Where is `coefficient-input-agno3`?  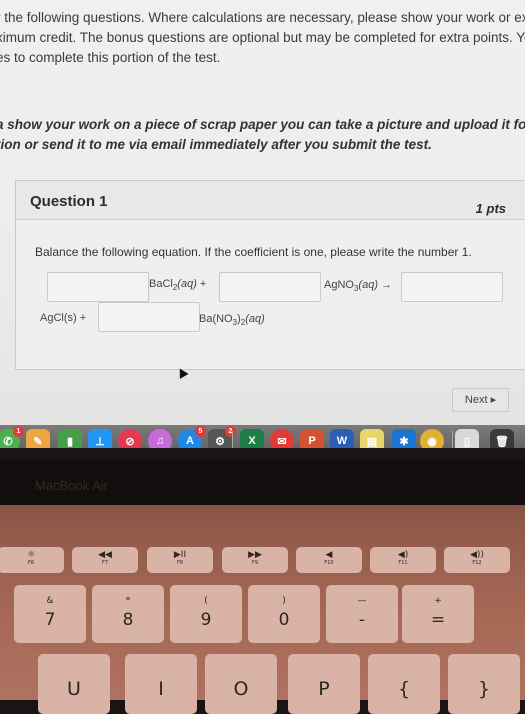 coefficient-input-agno3 is located at coordinates (270, 287).